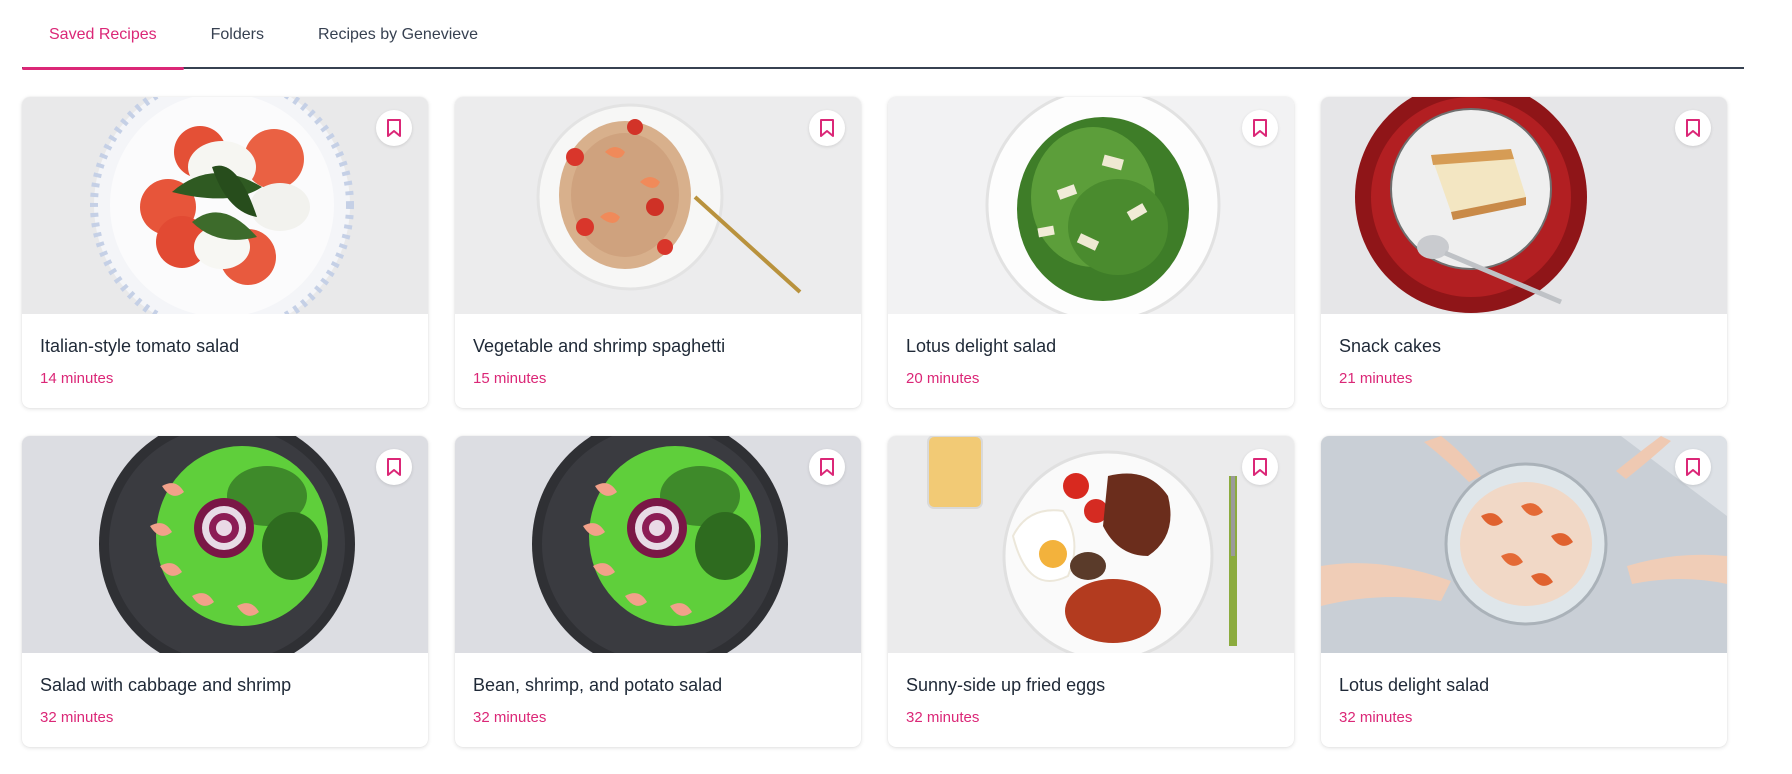 The height and width of the screenshot is (774, 1792). Describe the element at coordinates (943, 378) in the screenshot. I see `recipe-time: 20 minutes` at that location.